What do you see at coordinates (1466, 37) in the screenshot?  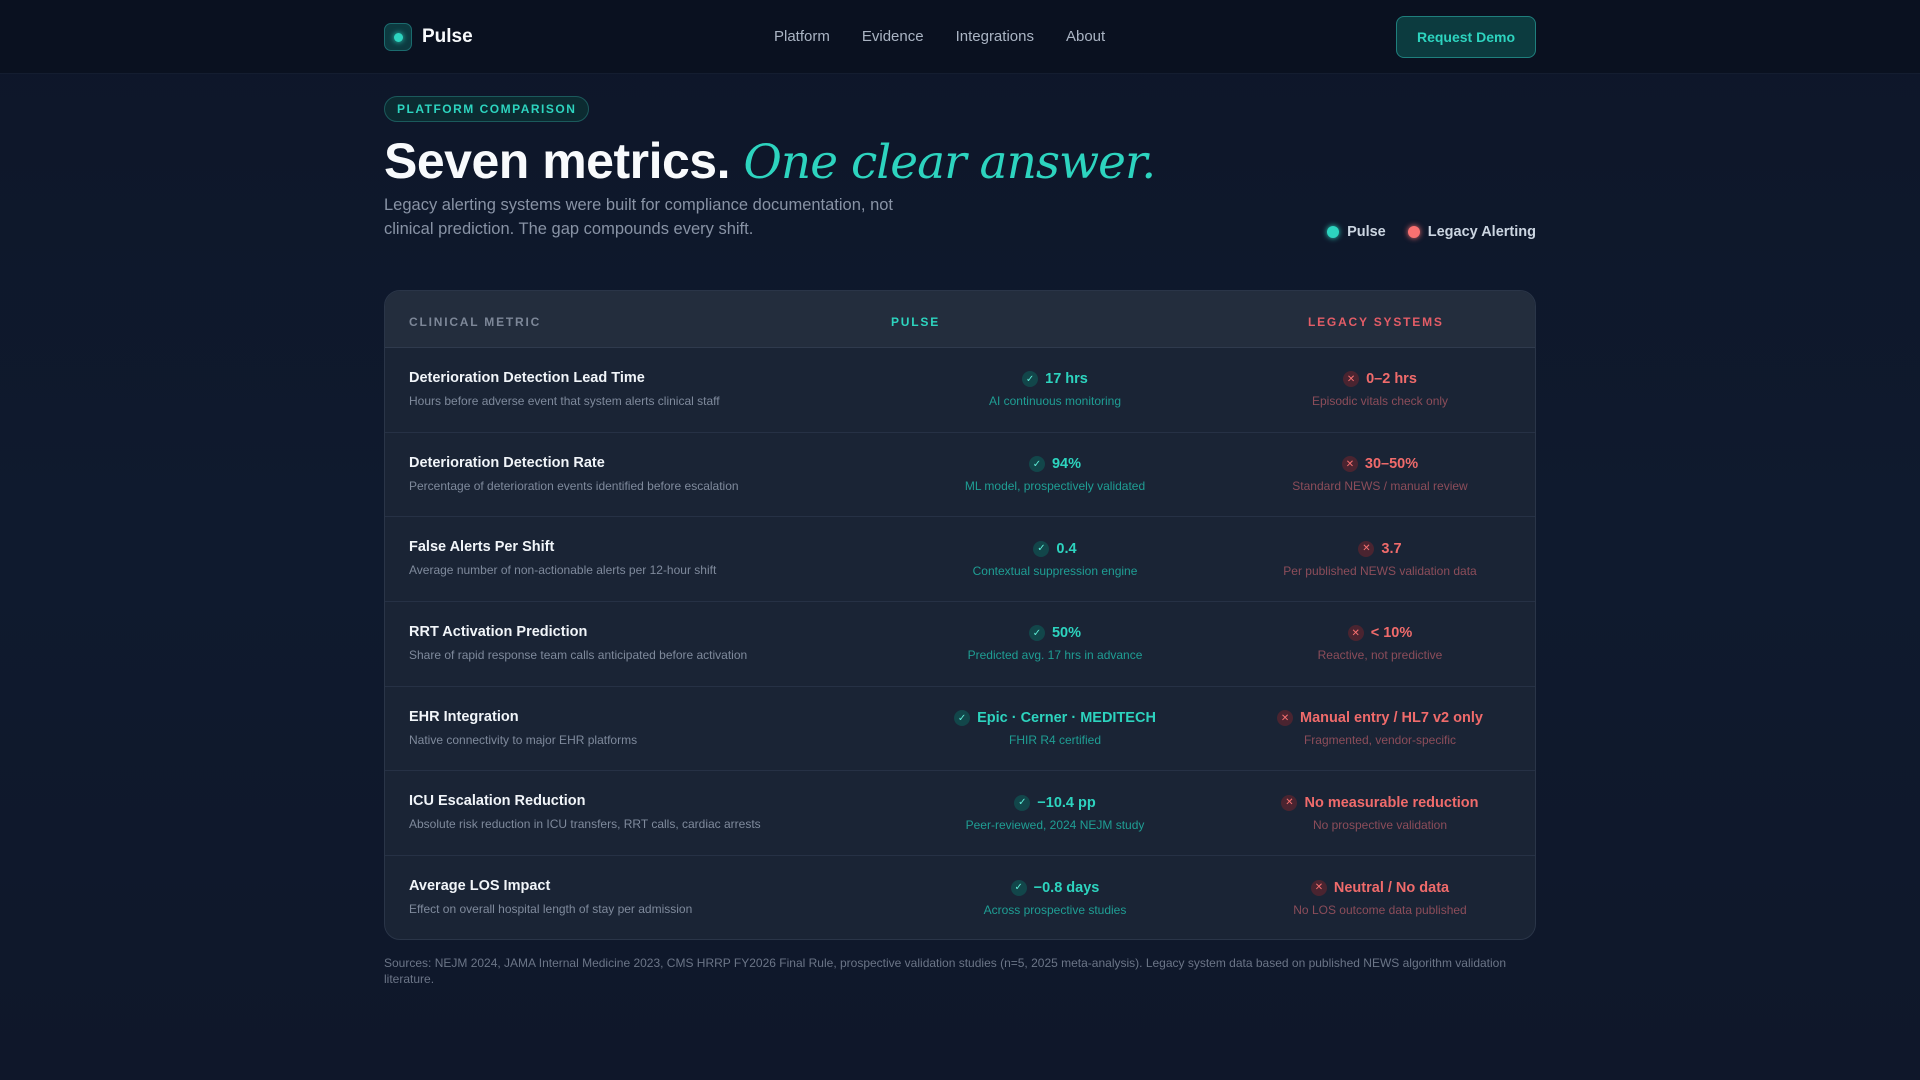 I see `request-demo-button: Request Demo` at bounding box center [1466, 37].